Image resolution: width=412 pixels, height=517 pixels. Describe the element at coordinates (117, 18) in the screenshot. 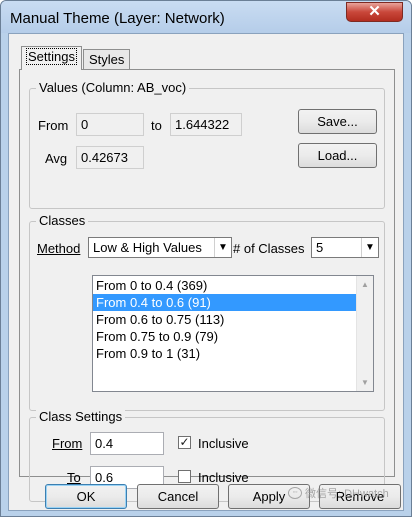

I see `window-title: Manual Theme (Layer: Network)` at that location.